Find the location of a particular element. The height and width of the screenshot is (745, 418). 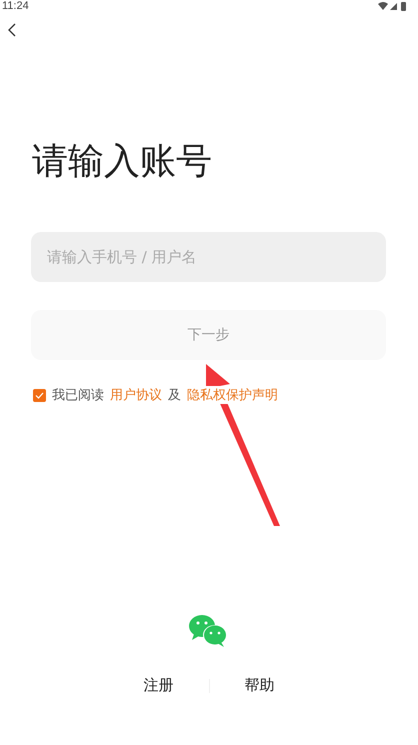

chat-bubbles-icon is located at coordinates (208, 631).